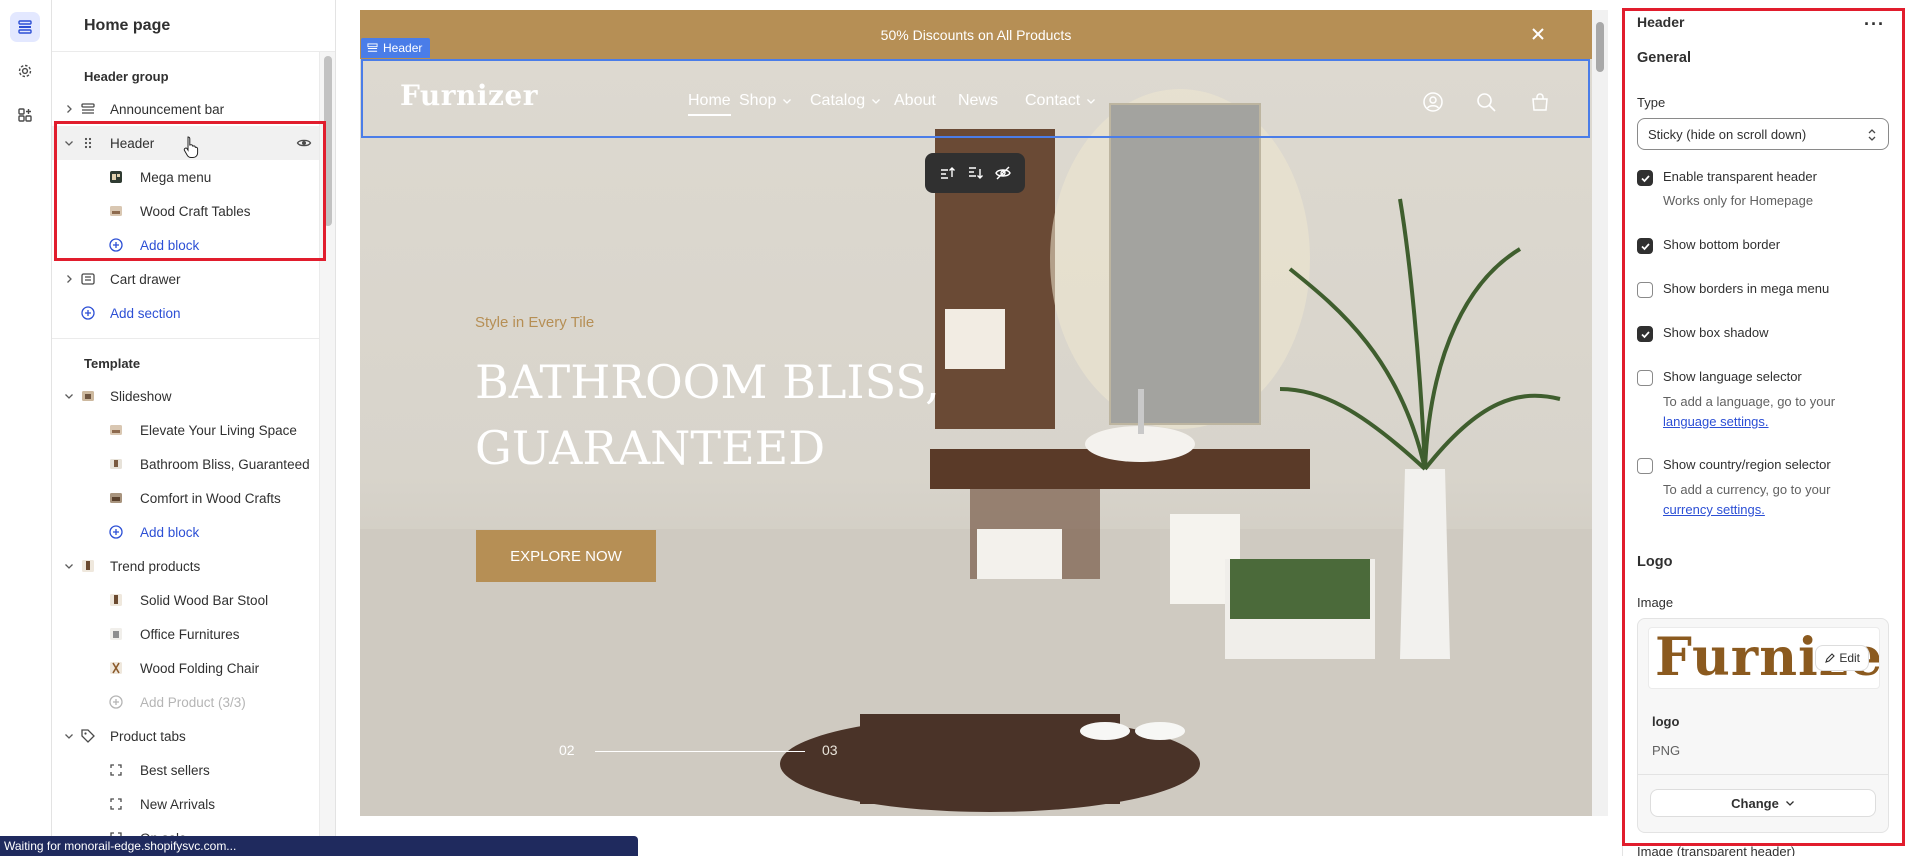 The width and height of the screenshot is (1905, 856). What do you see at coordinates (88, 143) in the screenshot?
I see `drag-handle-icon` at bounding box center [88, 143].